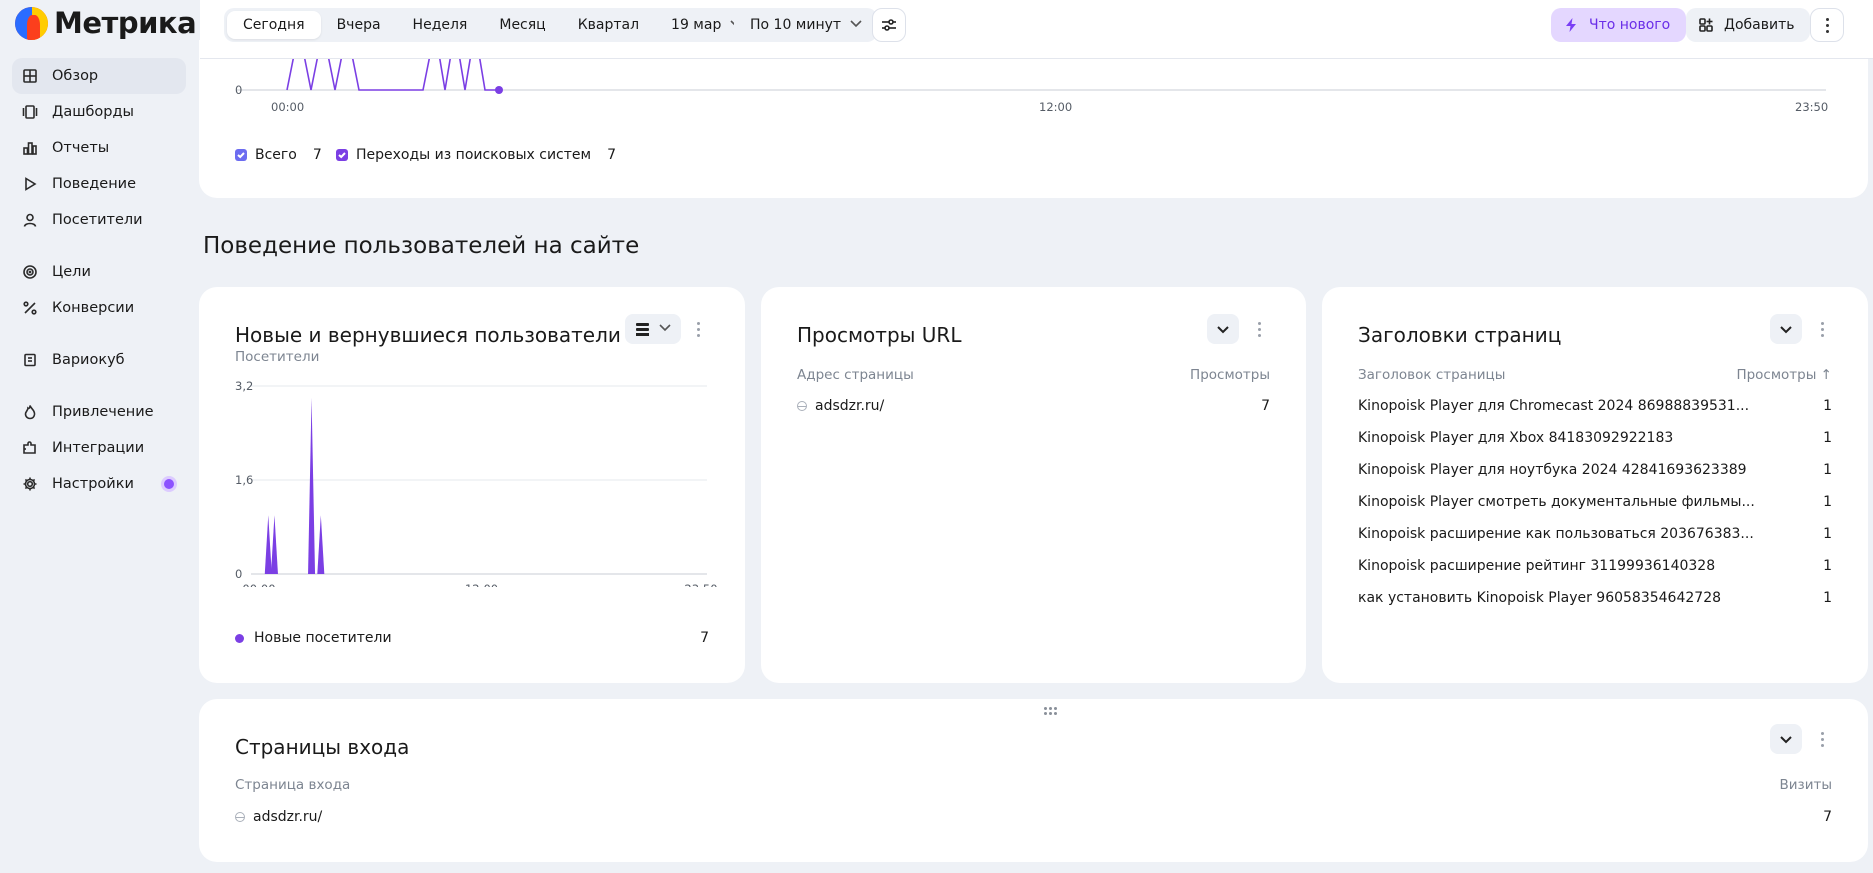 This screenshot has width=1873, height=873. Describe the element at coordinates (99, 484) in the screenshot. I see `sidebar-item-settings: Настройки` at that location.